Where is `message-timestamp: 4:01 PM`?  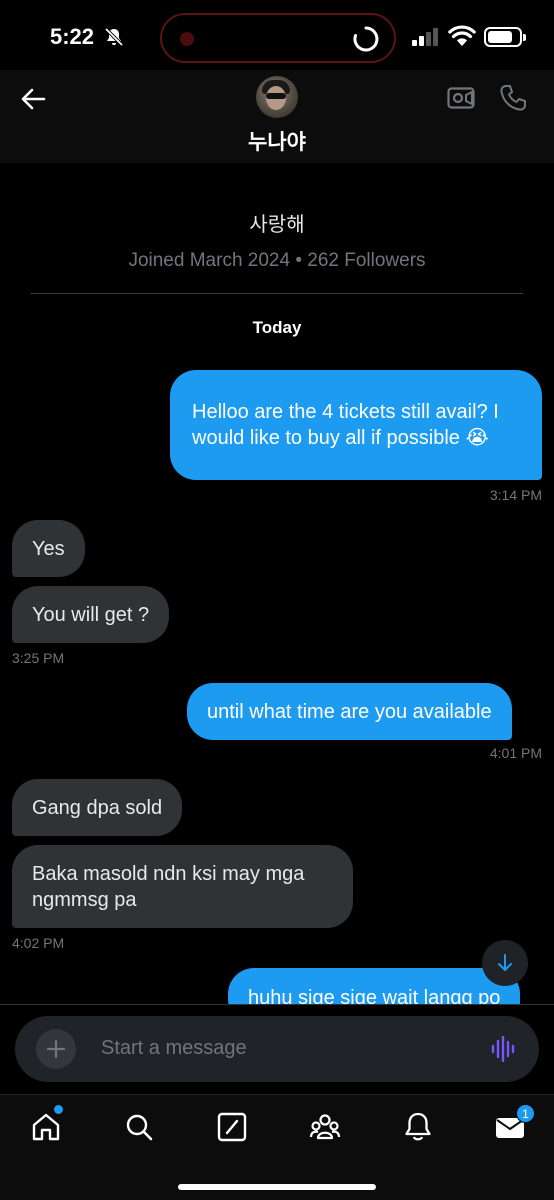
message-timestamp: 4:01 PM is located at coordinates (515, 753).